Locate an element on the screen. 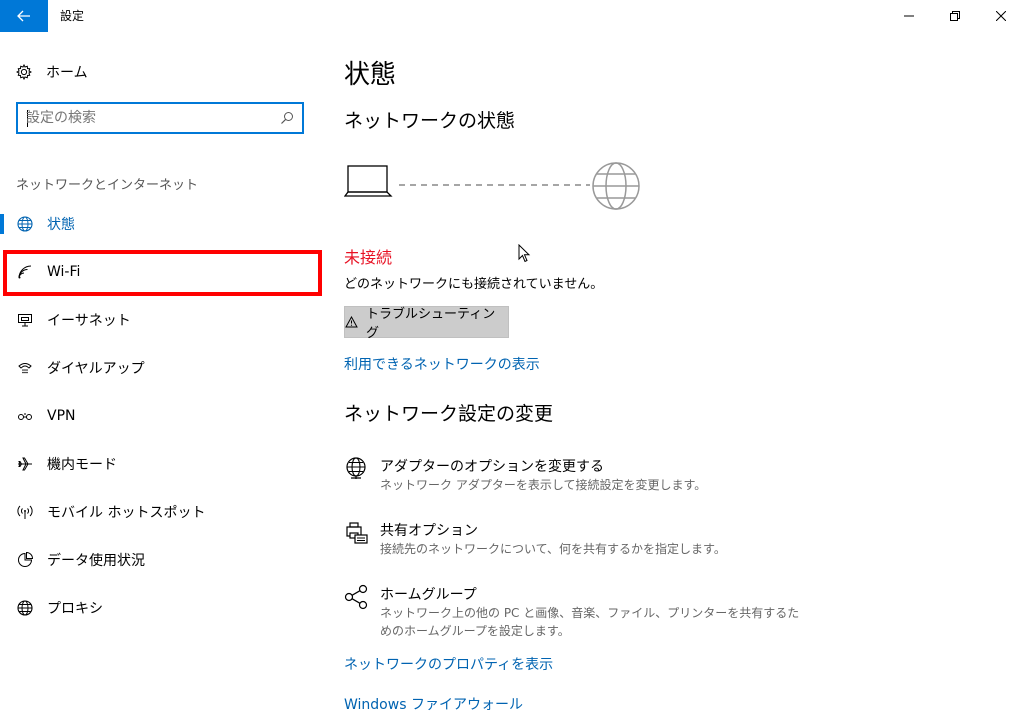 This screenshot has height=727, width=1020. sharing-printer-icon is located at coordinates (357, 533).